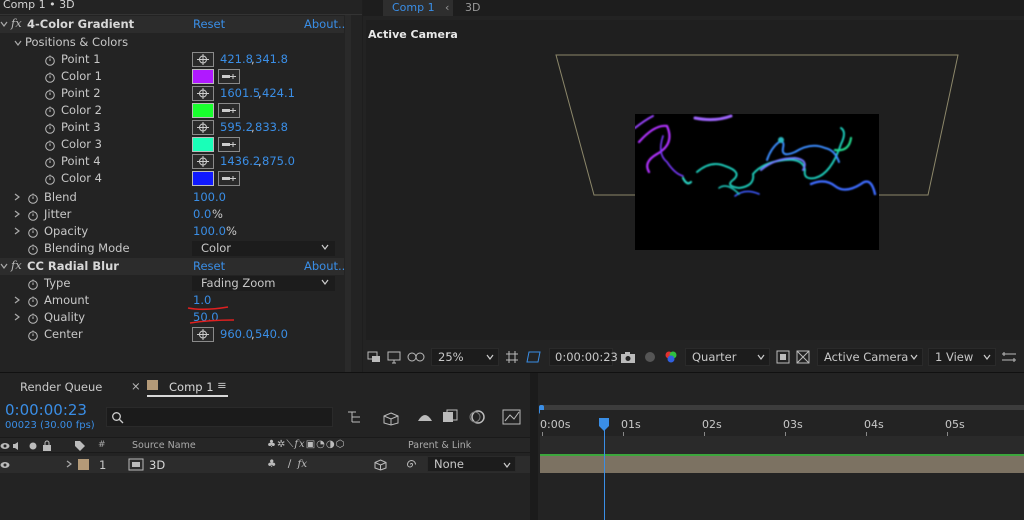 This screenshot has width=1024, height=520. I want to click on point-x-value: 1601.5, so click(240, 93).